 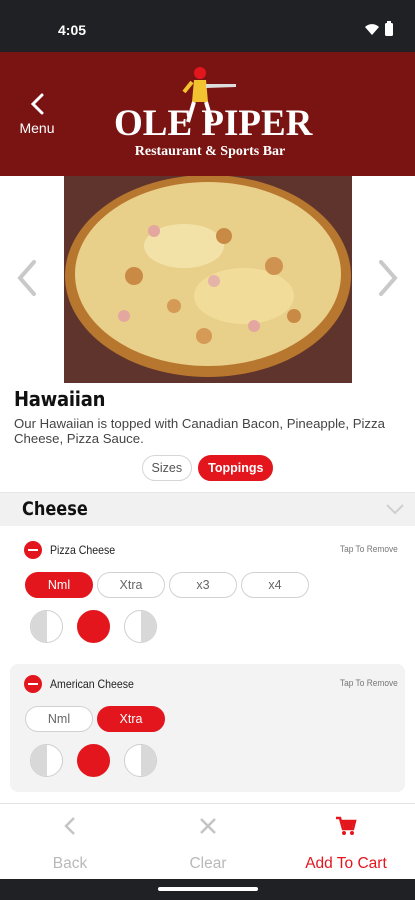 What do you see at coordinates (207, 509) in the screenshot?
I see `section-header-cheese: Cheese` at bounding box center [207, 509].